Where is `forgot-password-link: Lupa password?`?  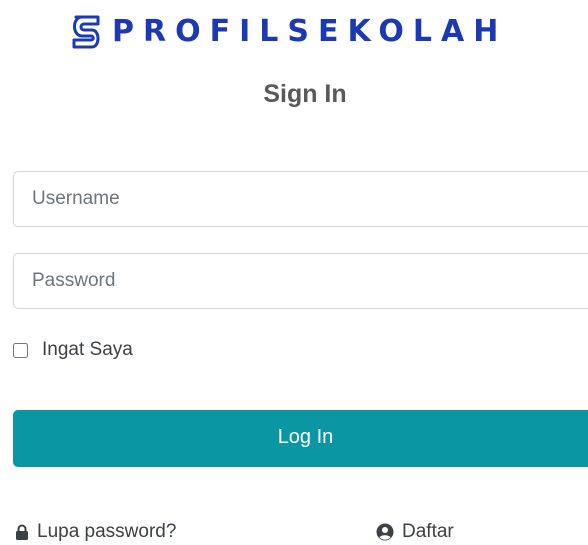 forgot-password-link: Lupa password? is located at coordinates (95, 532).